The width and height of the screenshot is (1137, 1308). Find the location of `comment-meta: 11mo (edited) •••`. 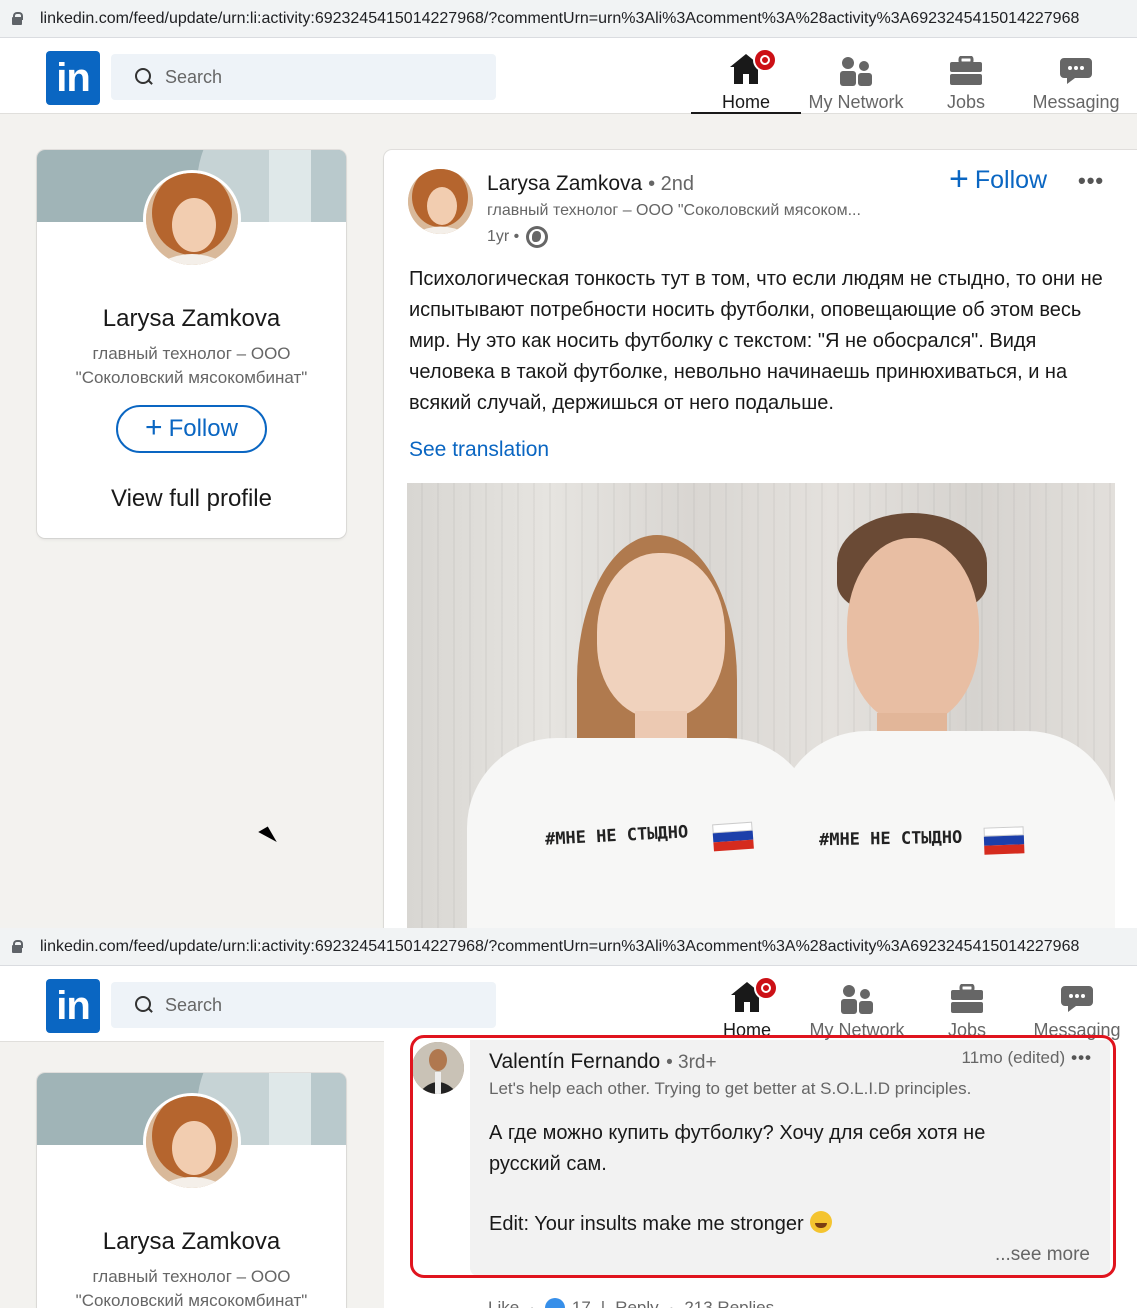

comment-meta: 11mo (edited) ••• is located at coordinates (1027, 1058).